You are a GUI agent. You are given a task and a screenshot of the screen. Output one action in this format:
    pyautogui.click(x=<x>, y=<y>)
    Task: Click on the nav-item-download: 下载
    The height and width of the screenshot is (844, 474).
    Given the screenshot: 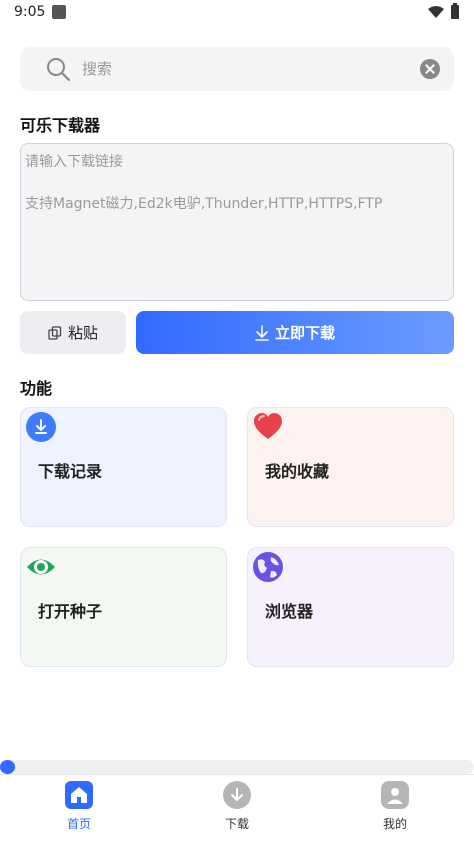 What is the action you would take?
    pyautogui.click(x=237, y=806)
    